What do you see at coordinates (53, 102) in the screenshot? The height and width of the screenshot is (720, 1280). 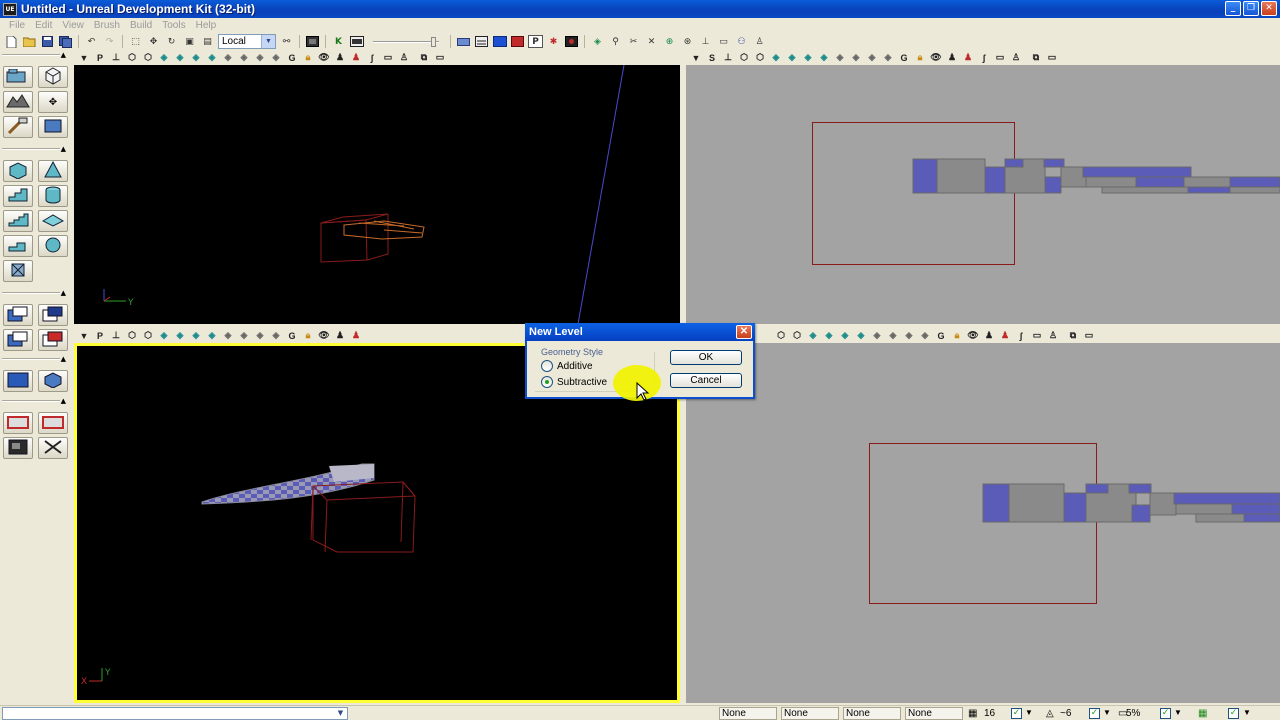 I see `move-icon: ✥` at bounding box center [53, 102].